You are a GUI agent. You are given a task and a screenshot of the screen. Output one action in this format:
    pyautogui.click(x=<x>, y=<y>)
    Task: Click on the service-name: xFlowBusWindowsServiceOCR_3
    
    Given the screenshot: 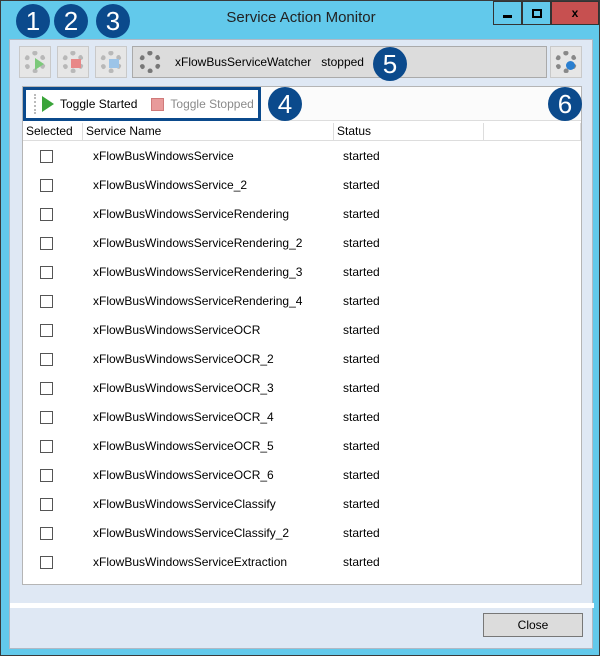 What is the action you would take?
    pyautogui.click(x=183, y=388)
    